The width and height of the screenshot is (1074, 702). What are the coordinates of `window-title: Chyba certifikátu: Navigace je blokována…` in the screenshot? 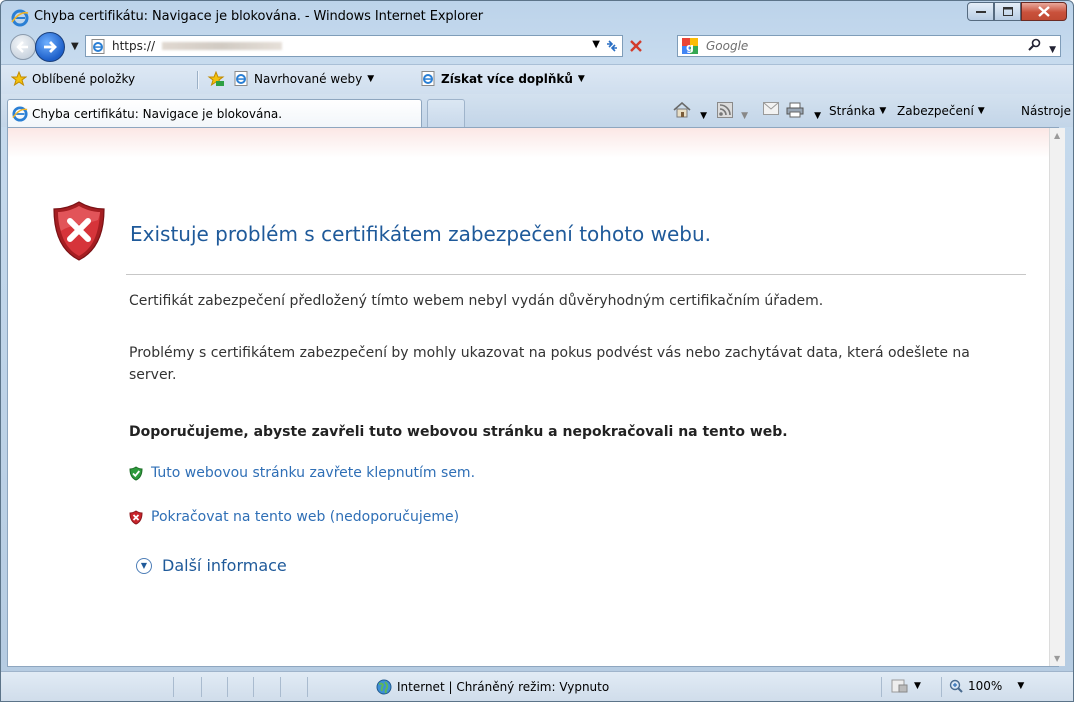 It's located at (259, 16).